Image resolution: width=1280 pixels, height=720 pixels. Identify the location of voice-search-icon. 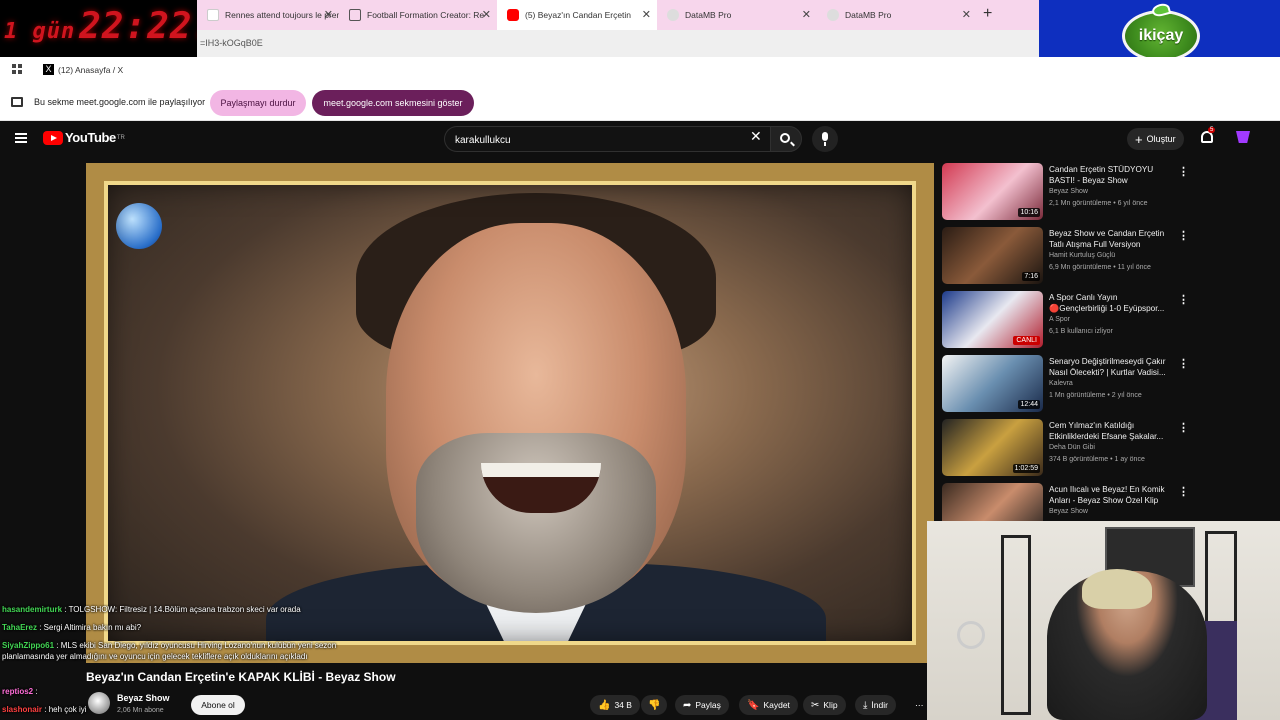
(825, 139).